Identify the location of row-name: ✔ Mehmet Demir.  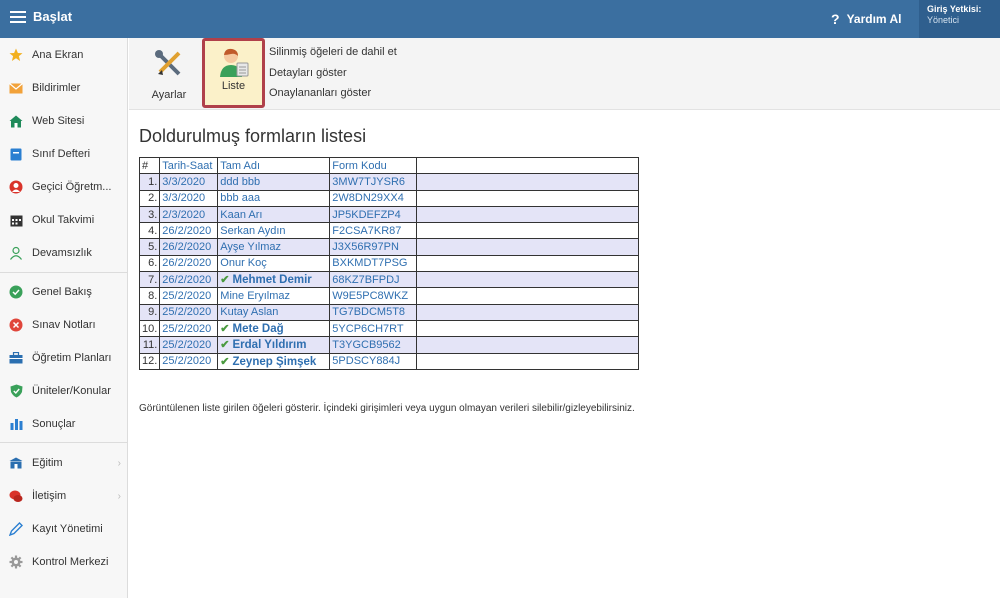
(274, 280).